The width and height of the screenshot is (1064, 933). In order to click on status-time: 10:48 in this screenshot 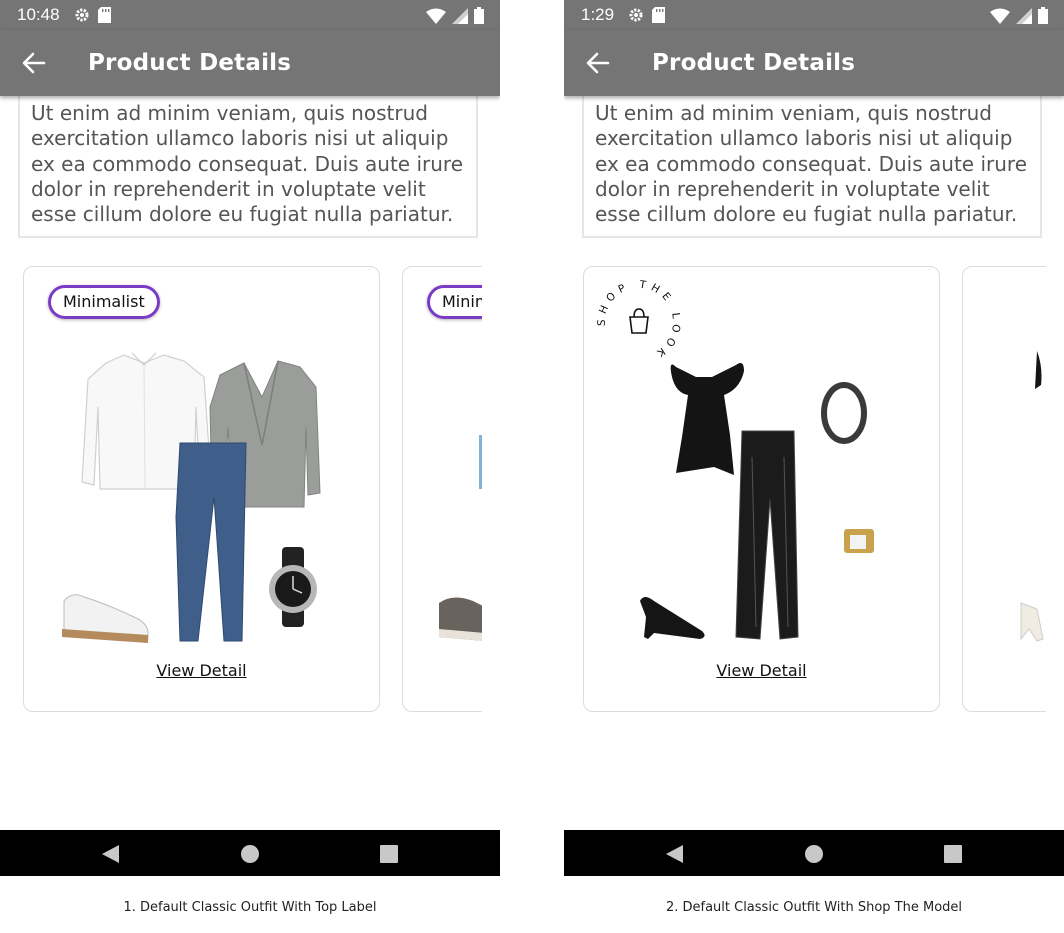, I will do `click(38, 14)`.